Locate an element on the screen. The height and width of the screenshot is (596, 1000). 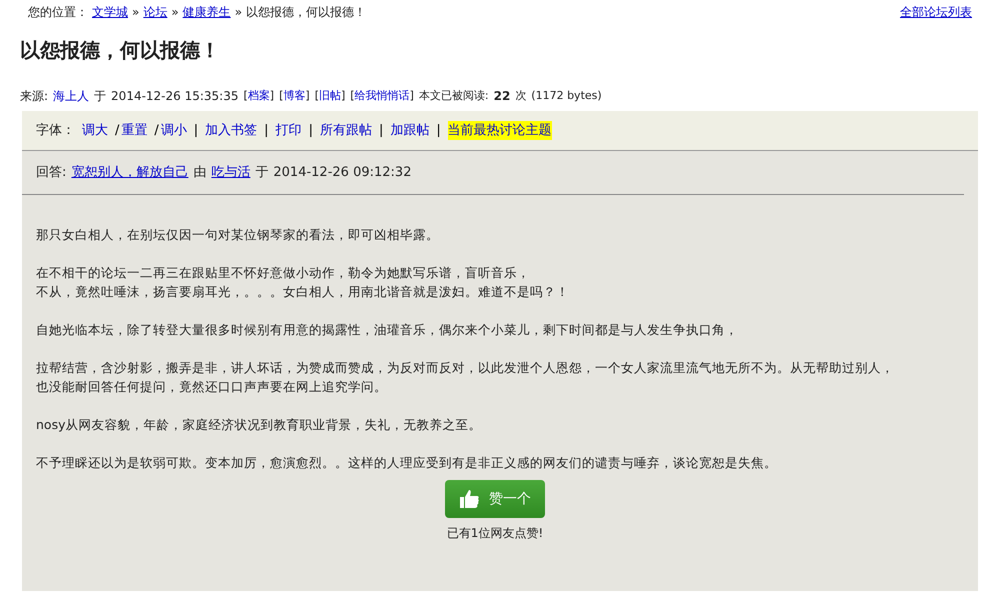
toolbar-link: 所有跟帖 is located at coordinates (346, 130).